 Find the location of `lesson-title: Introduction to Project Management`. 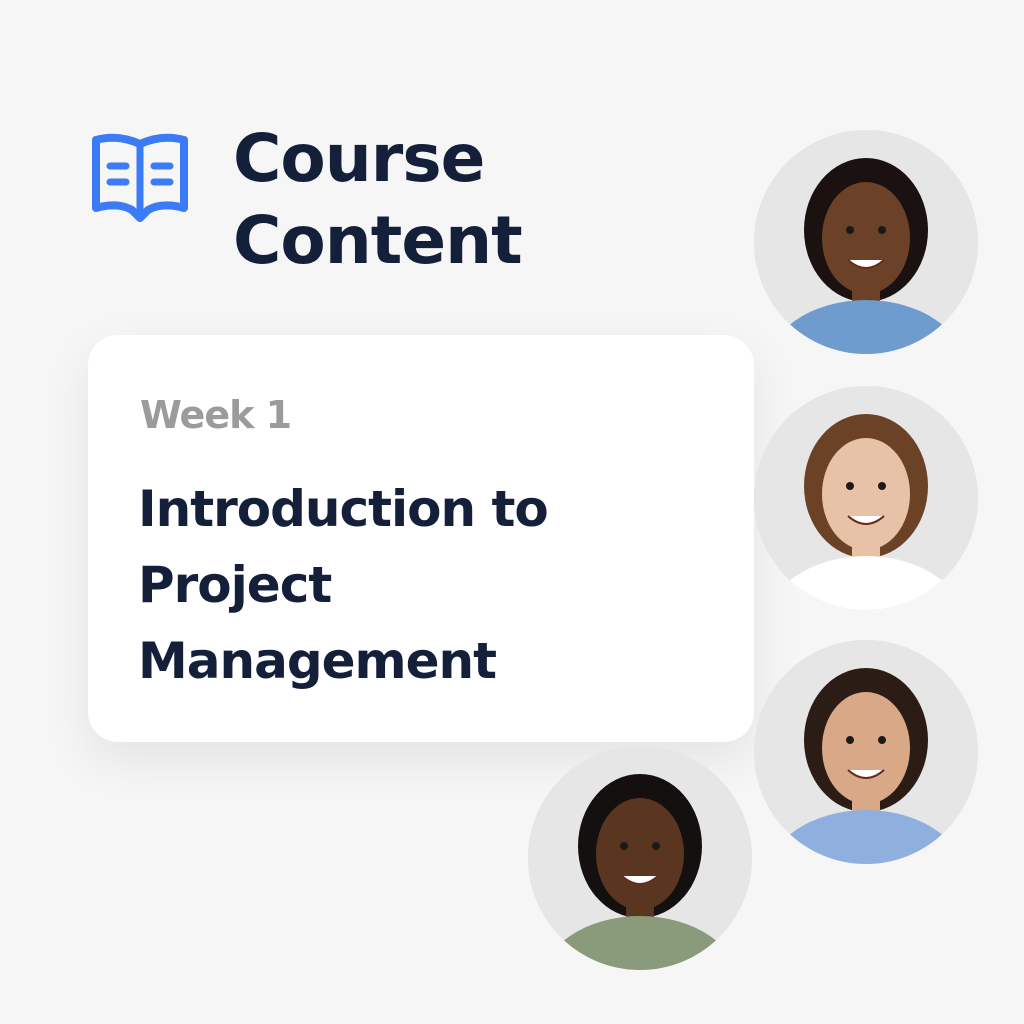

lesson-title: Introduction to Project Management is located at coordinates (343, 585).